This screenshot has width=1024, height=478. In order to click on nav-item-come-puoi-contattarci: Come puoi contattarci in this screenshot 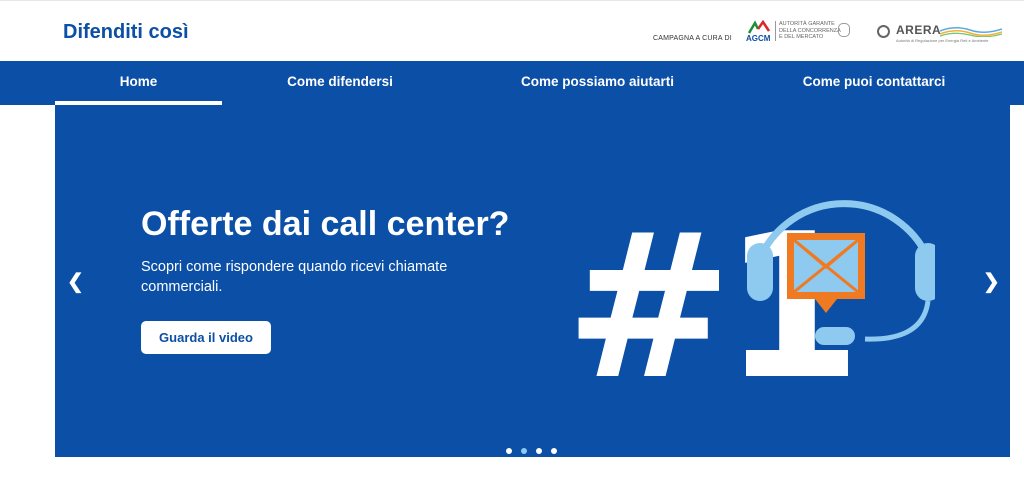, I will do `click(874, 83)`.